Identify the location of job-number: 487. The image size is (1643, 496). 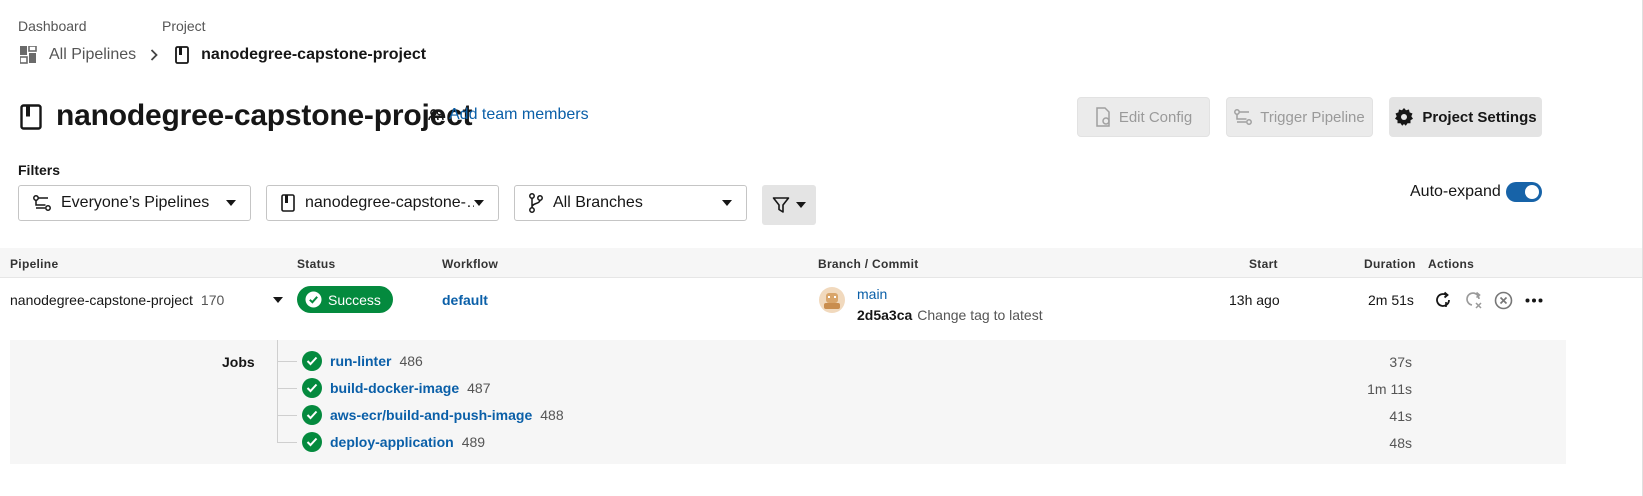
(479, 388).